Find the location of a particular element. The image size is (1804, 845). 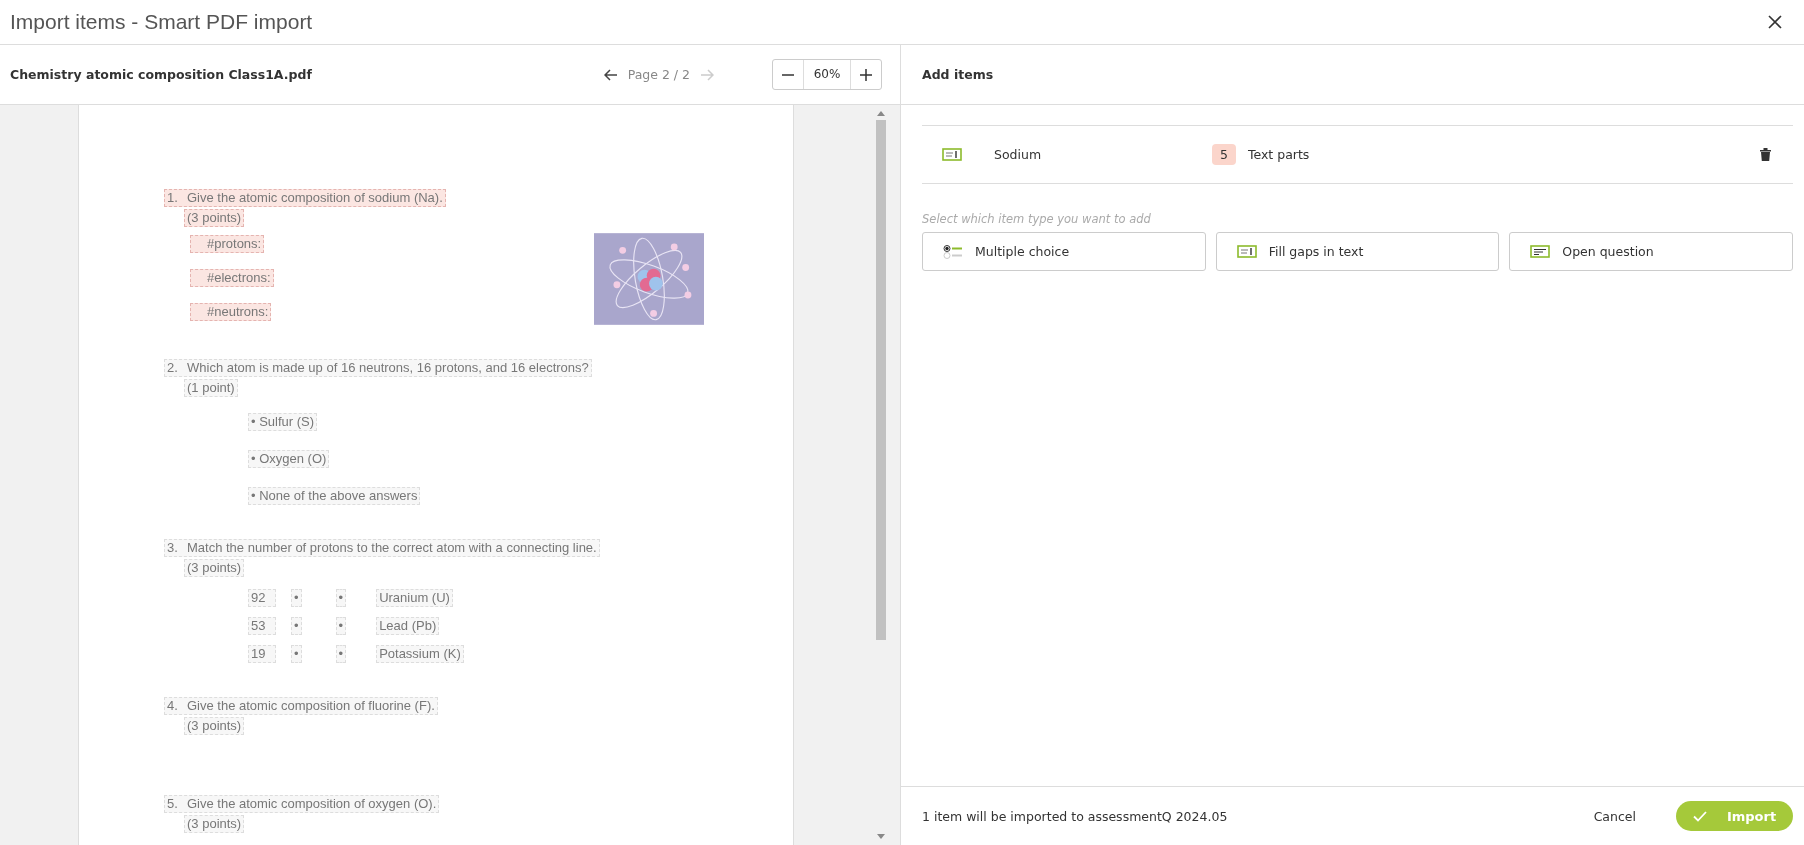

question-text: 4. Give the atomic composition of fluorine (F). is located at coordinates (301, 706).